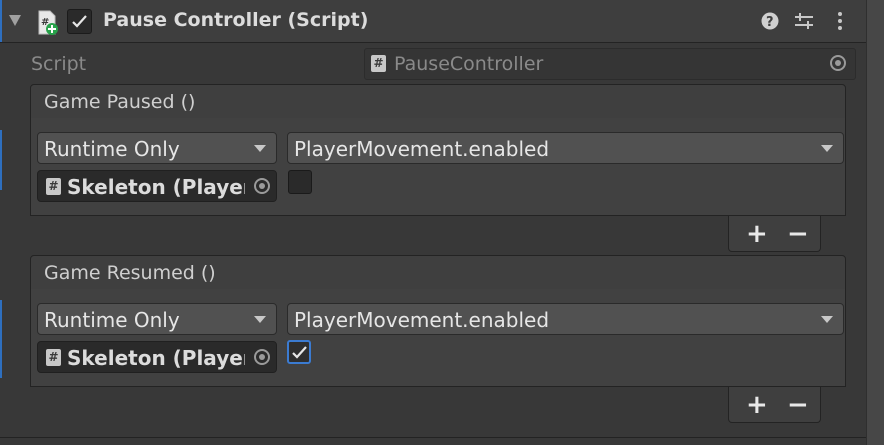  I want to click on presets-icon, so click(804, 21).